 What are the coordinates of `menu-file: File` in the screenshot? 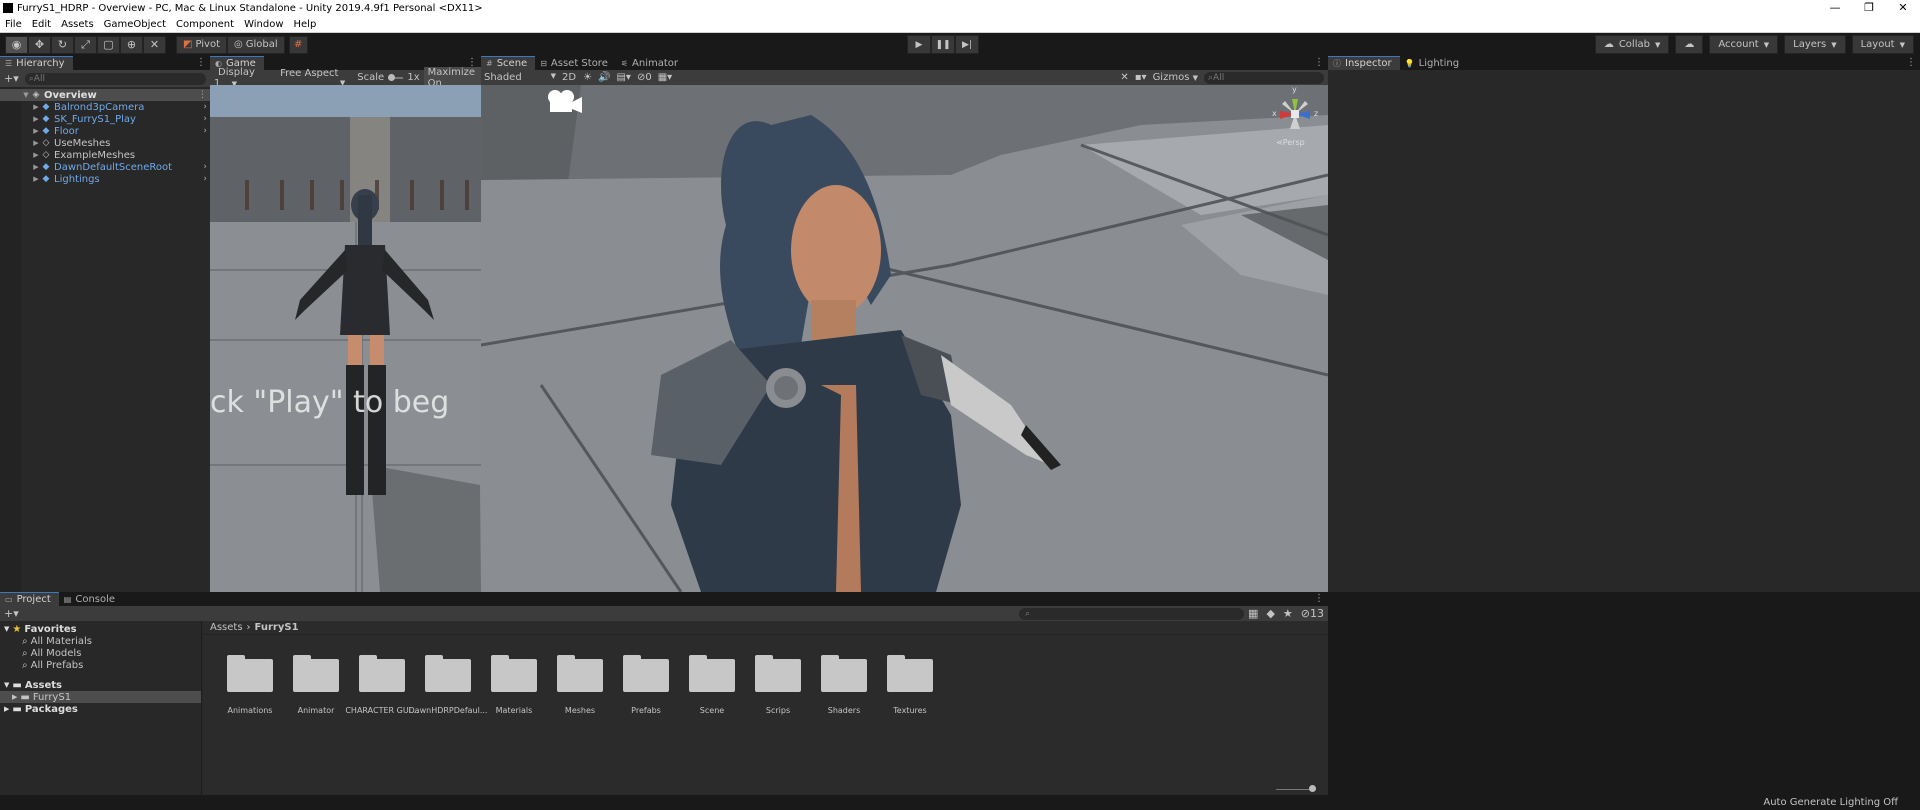 It's located at (13, 24).